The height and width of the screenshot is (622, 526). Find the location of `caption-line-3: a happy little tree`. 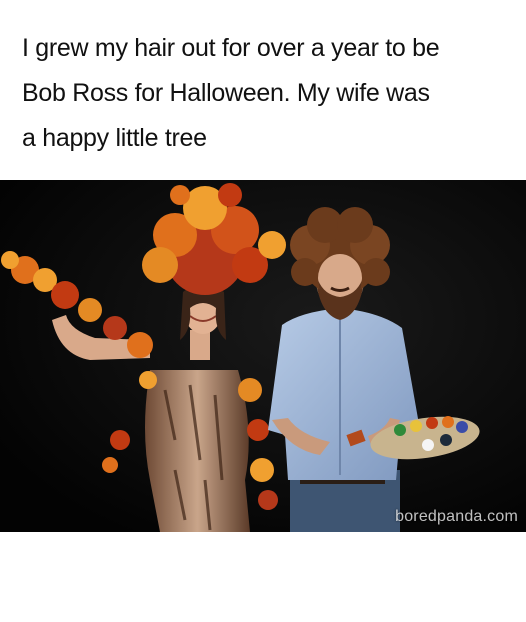

caption-line-3: a happy little tree is located at coordinates (114, 138).